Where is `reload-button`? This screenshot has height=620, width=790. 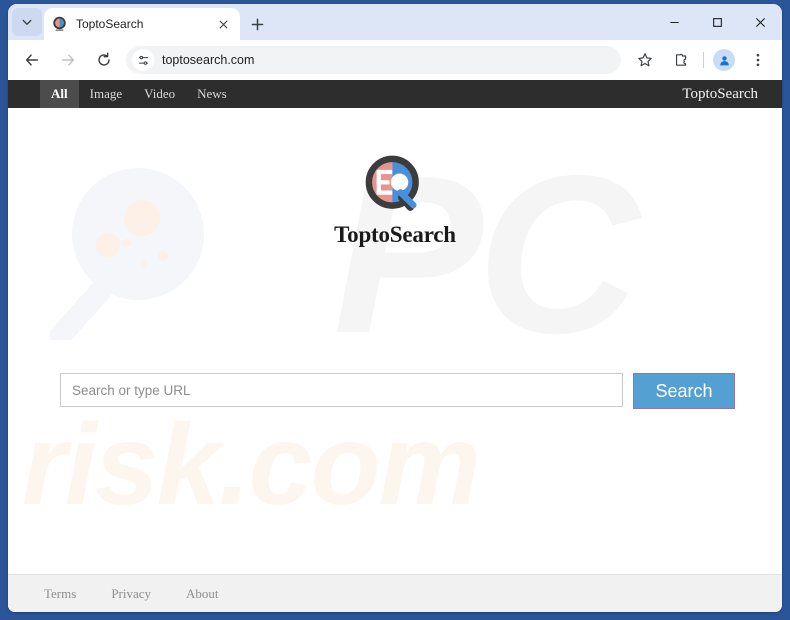 reload-button is located at coordinates (104, 60).